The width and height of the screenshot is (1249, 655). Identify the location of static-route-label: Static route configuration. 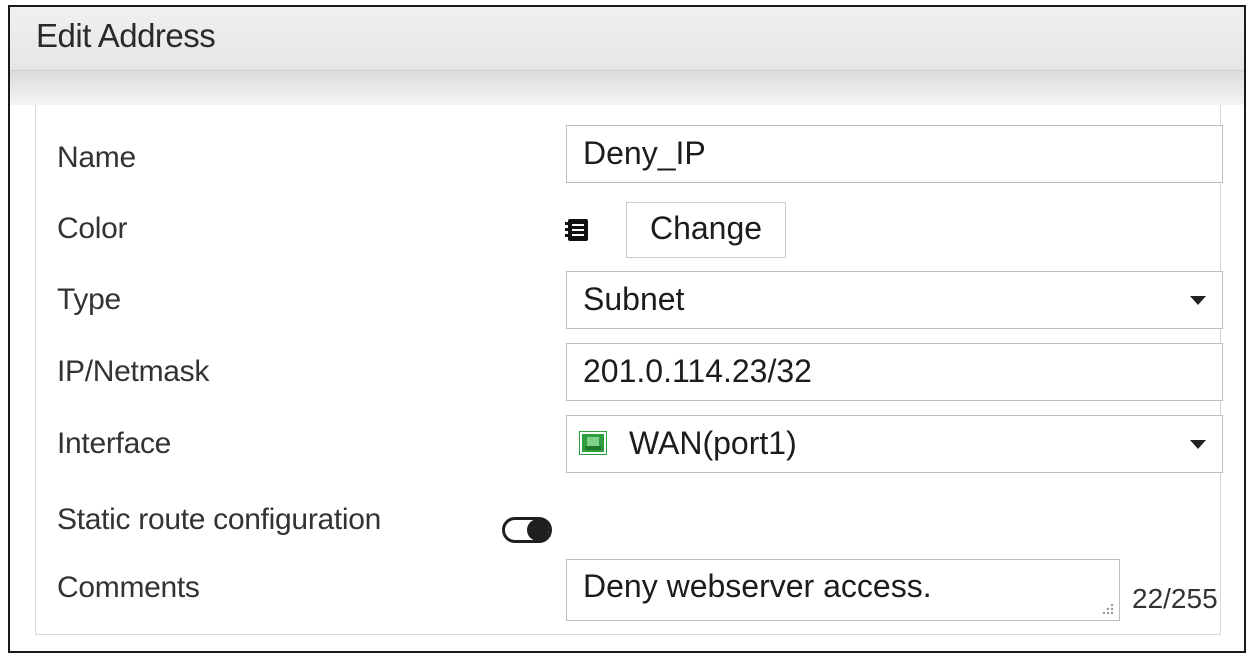
(219, 519).